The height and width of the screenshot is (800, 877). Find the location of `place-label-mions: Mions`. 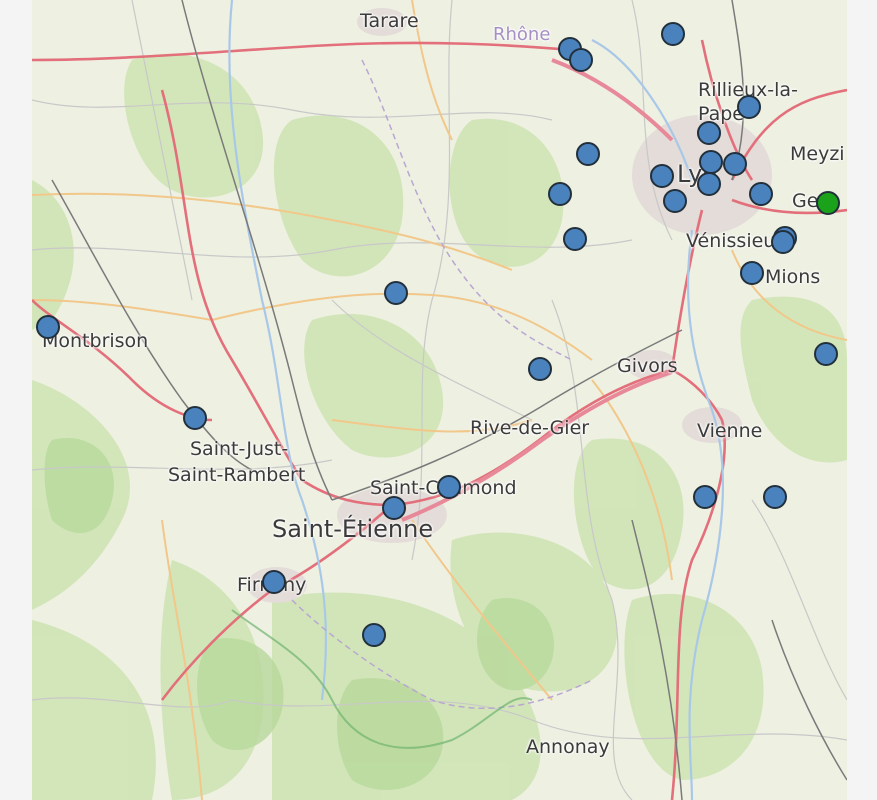

place-label-mions: Mions is located at coordinates (793, 277).